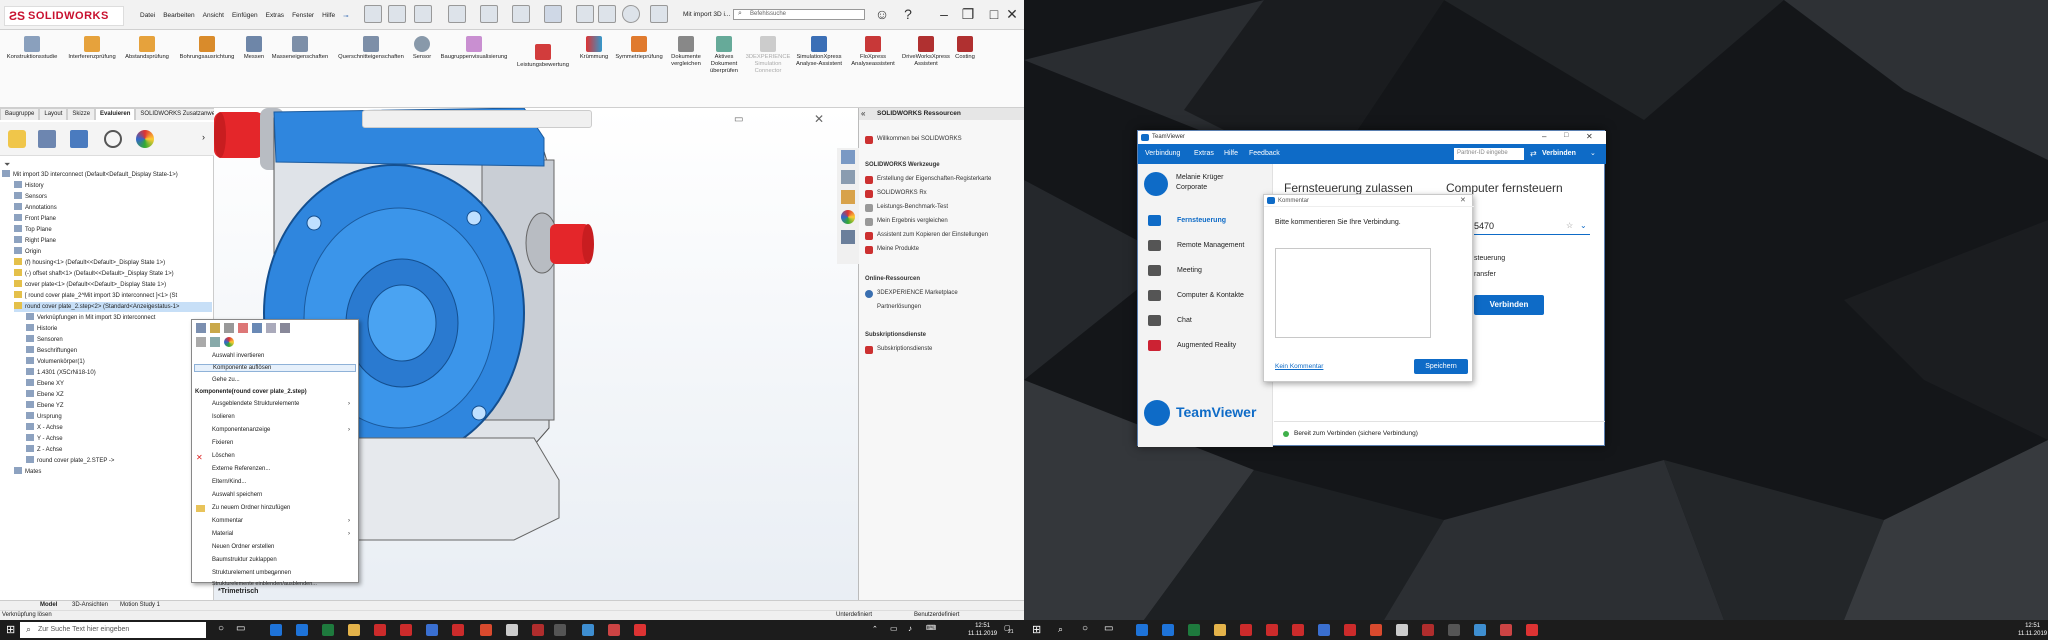 The image size is (2048, 640). What do you see at coordinates (892, 279) in the screenshot?
I see `resources-online-heading: Online-Ressourcen` at bounding box center [892, 279].